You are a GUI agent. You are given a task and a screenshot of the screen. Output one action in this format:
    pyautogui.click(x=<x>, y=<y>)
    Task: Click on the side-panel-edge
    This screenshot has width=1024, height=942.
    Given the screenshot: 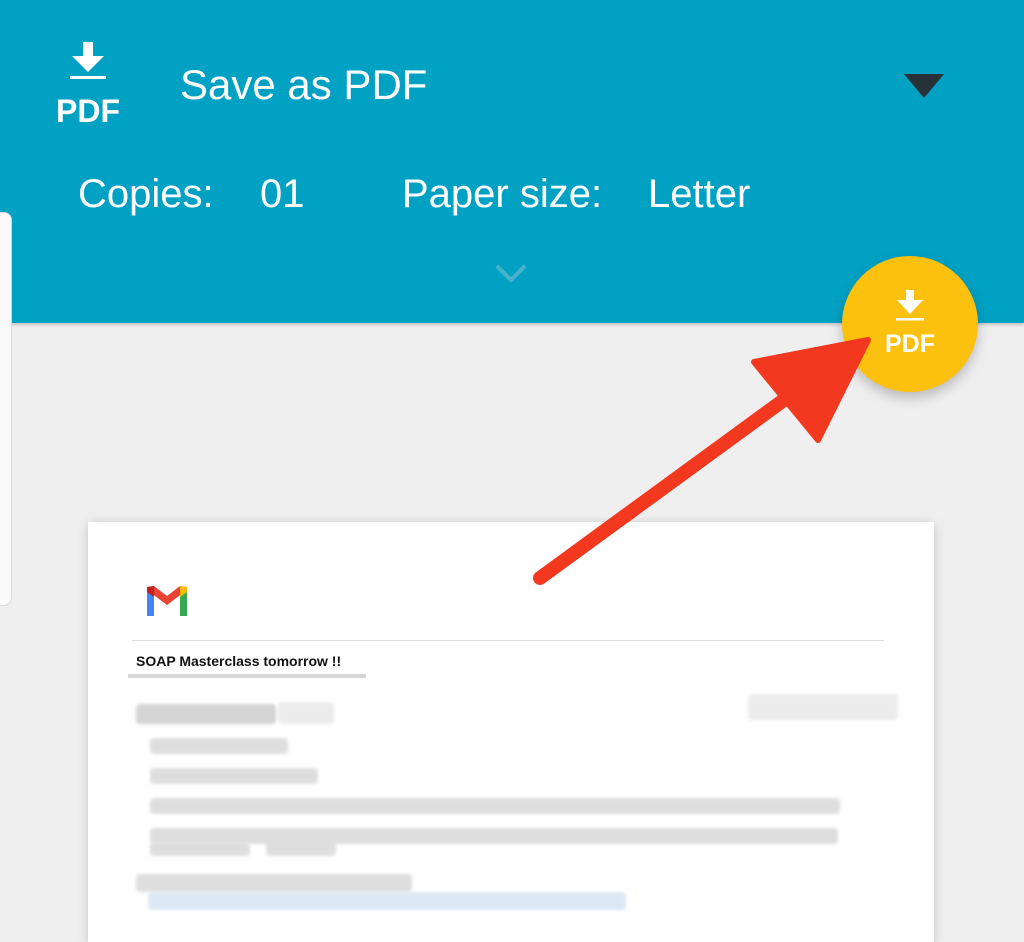 What is the action you would take?
    pyautogui.click(x=6, y=409)
    